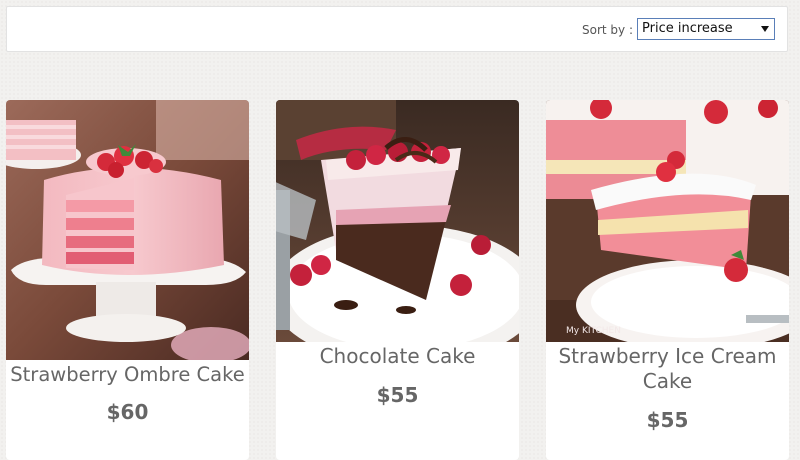  I want to click on product-title: Chocolate Cake, so click(397, 356).